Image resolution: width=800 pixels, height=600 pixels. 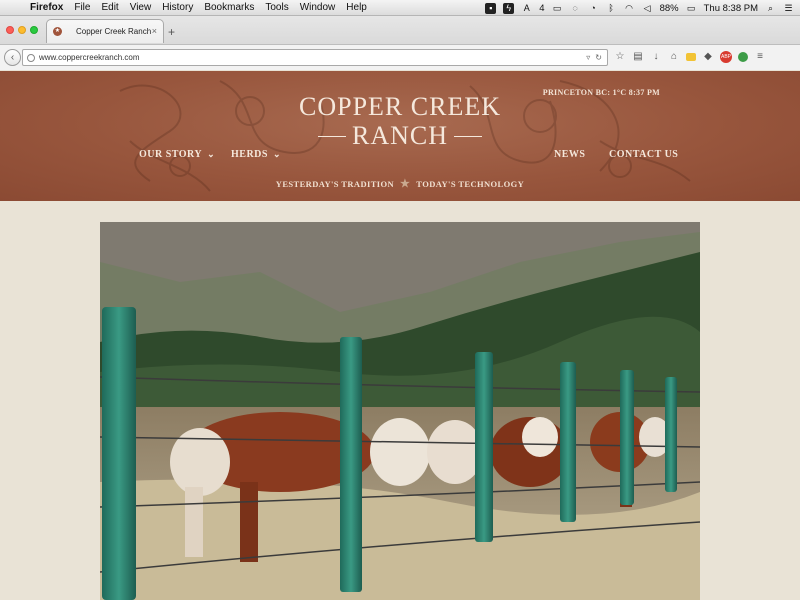 I want to click on volume-icon: ◁, so click(x=647, y=8).